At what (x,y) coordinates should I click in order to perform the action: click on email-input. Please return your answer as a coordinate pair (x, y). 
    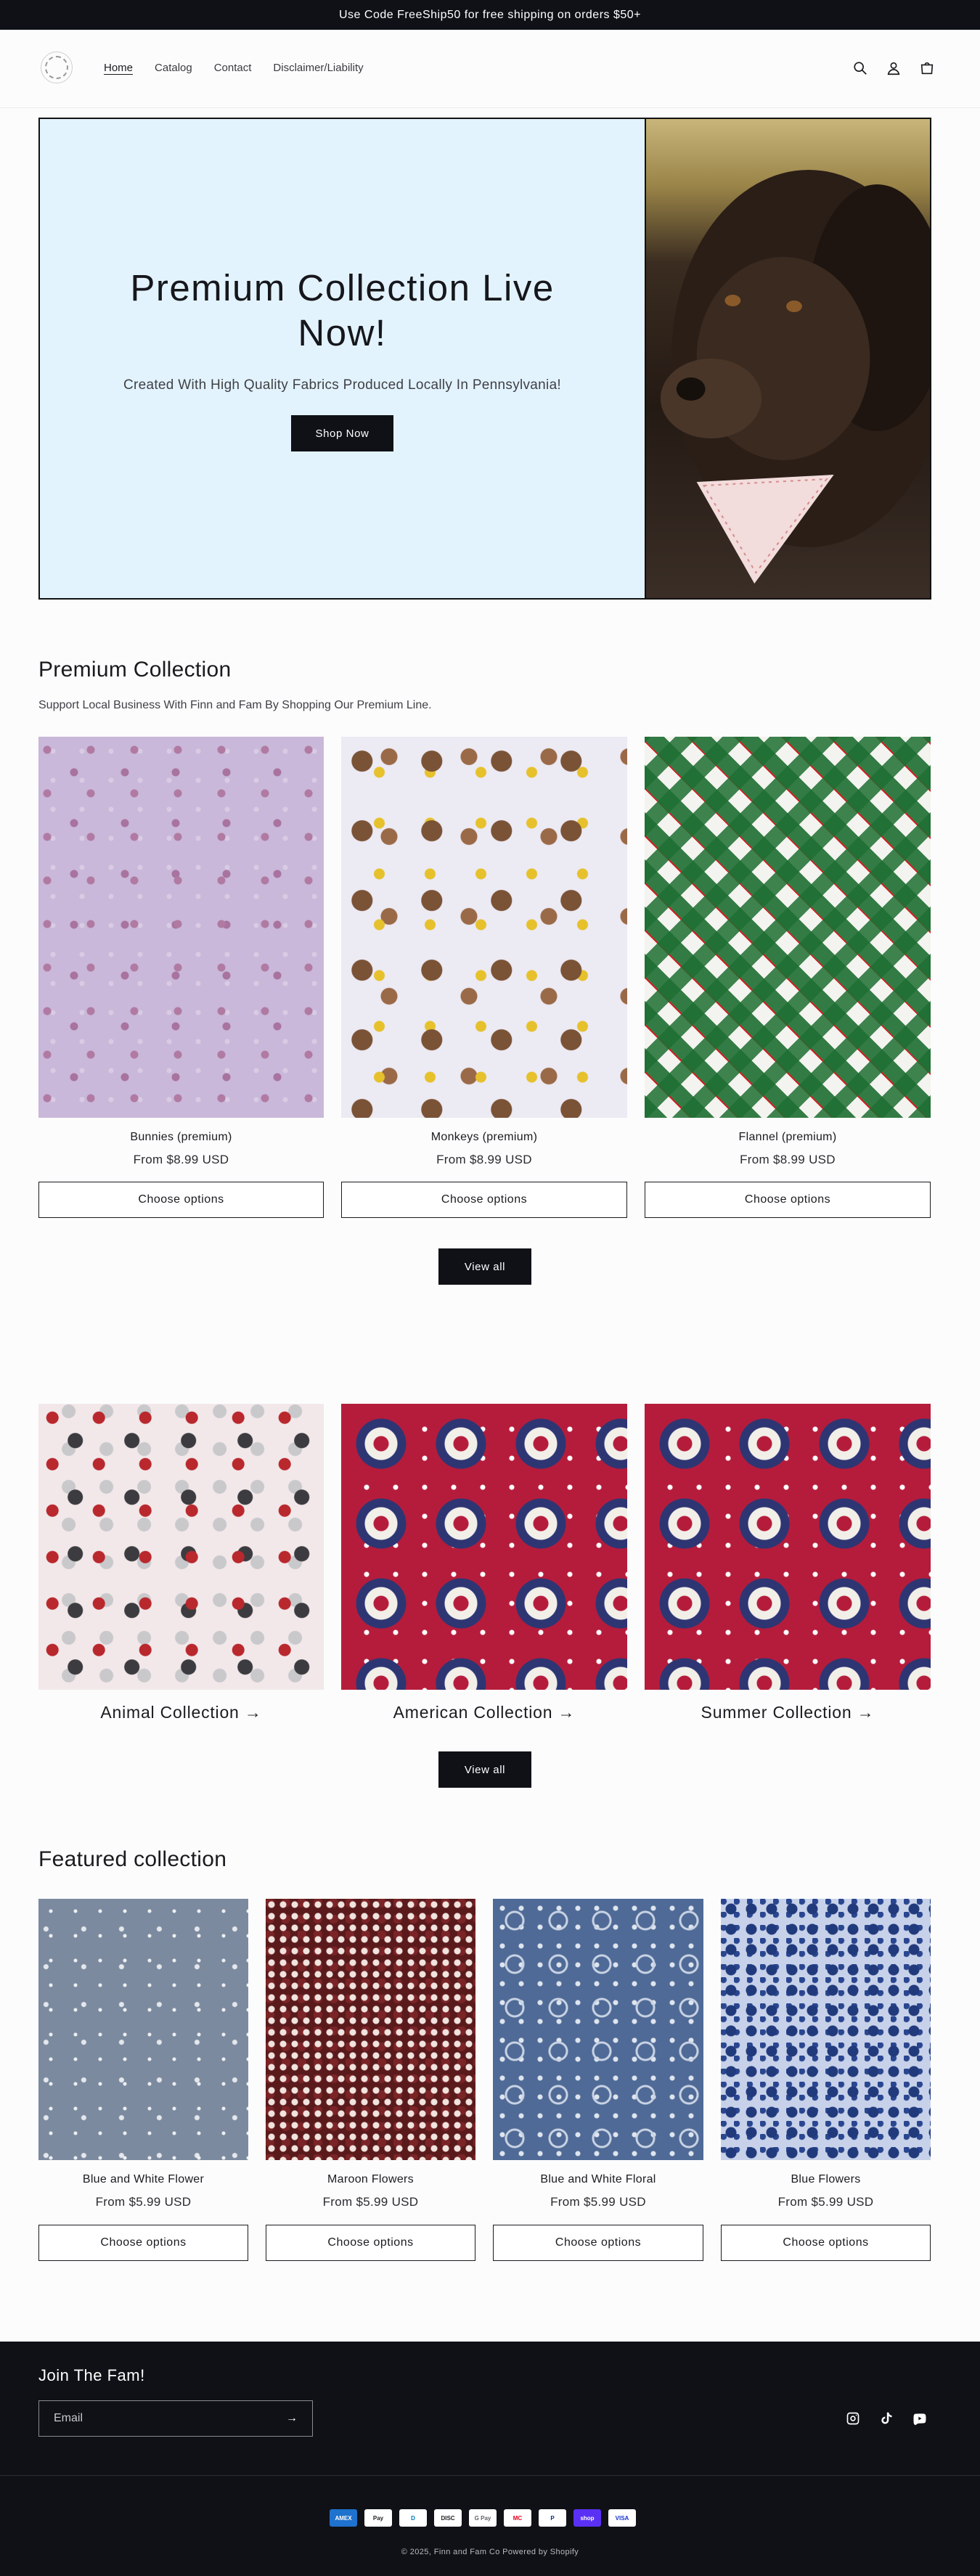
    Looking at the image, I should click on (156, 2419).